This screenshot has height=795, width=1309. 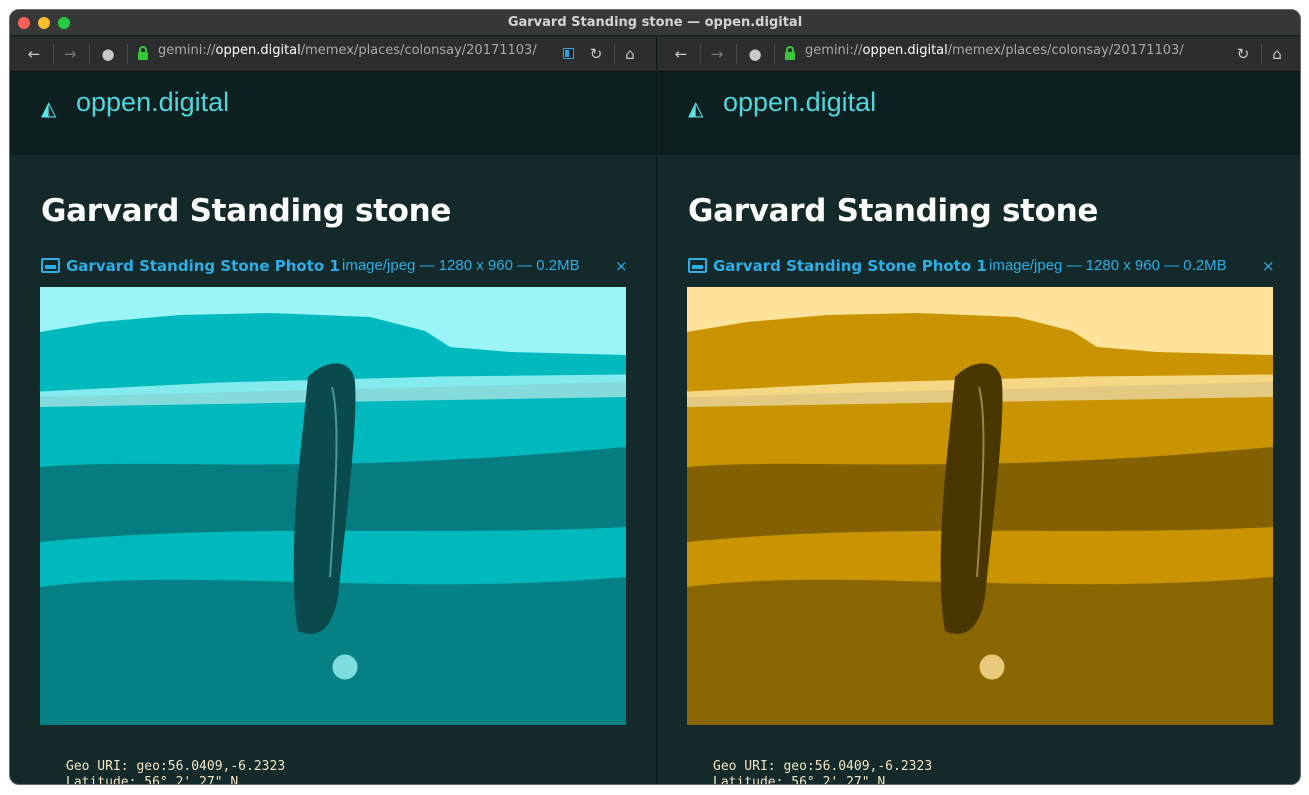 What do you see at coordinates (64, 23) in the screenshot?
I see `zoom-window-button` at bounding box center [64, 23].